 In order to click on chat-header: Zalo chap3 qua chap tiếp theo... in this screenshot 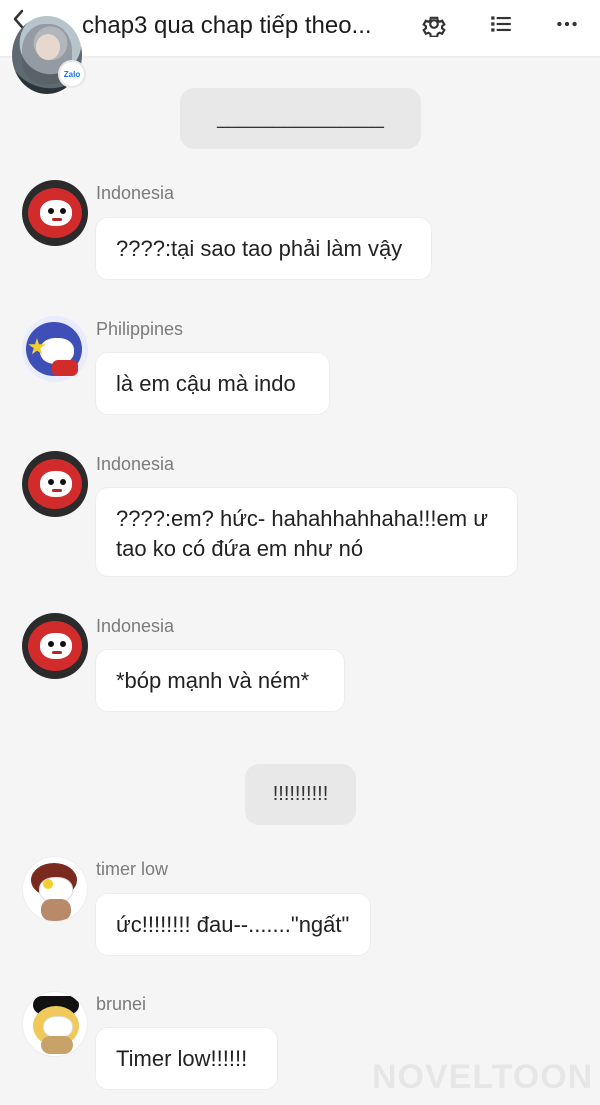, I will do `click(300, 47)`.